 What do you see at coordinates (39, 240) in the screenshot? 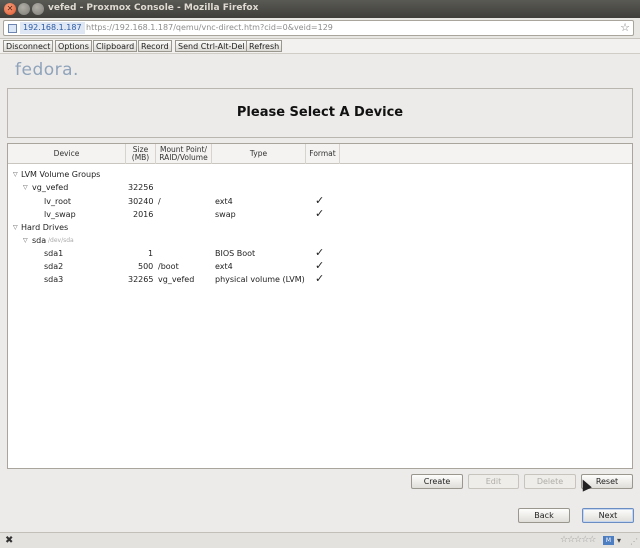
I see `device-name: sda` at bounding box center [39, 240].